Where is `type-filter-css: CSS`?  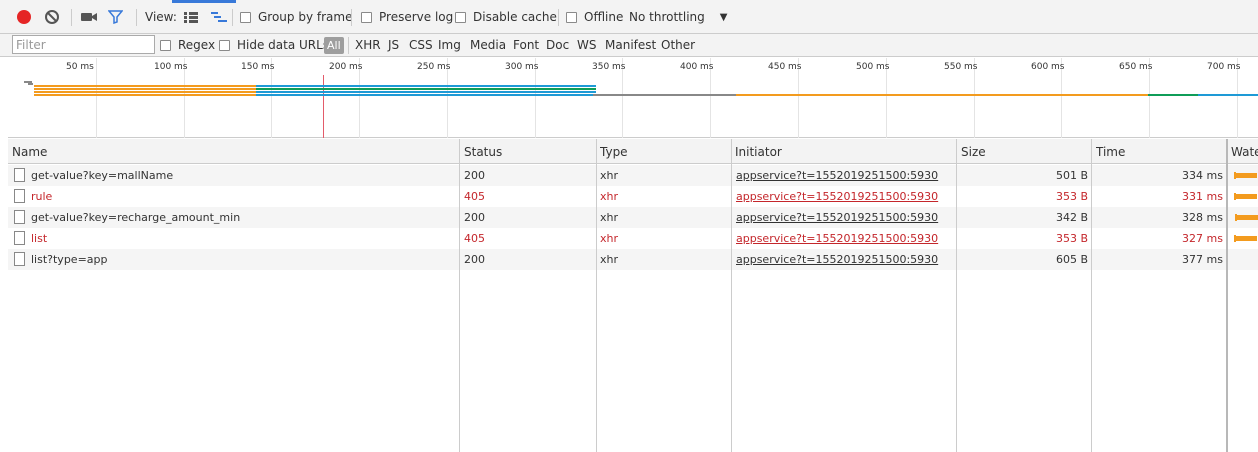
type-filter-css: CSS is located at coordinates (421, 45).